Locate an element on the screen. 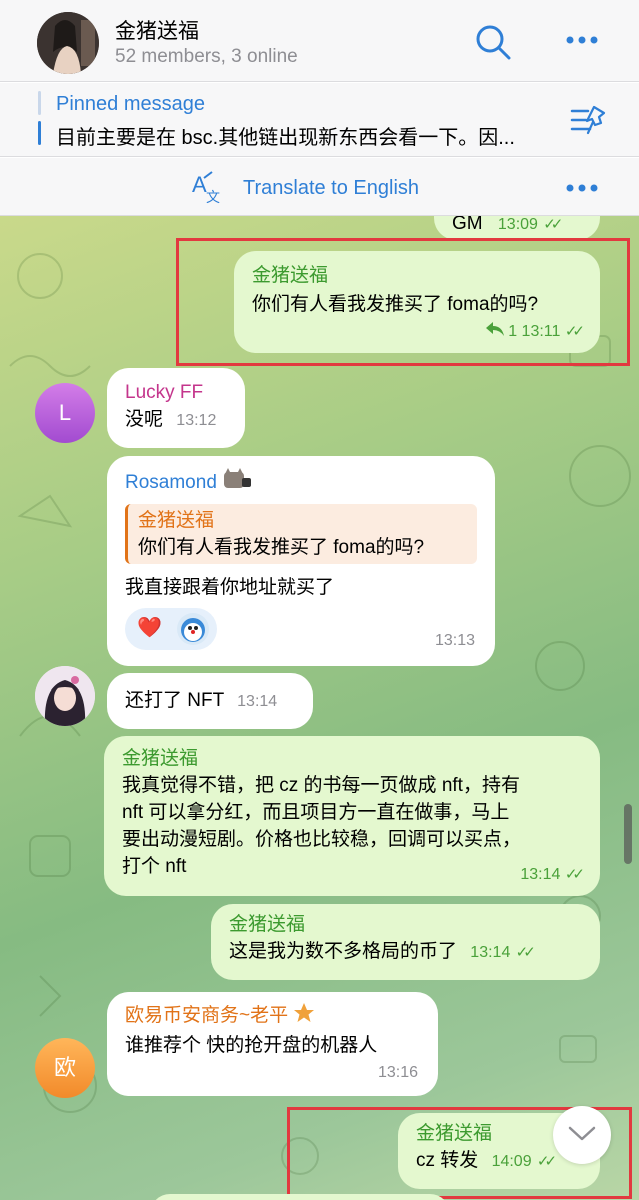  pinned-title: Pinned message is located at coordinates (130, 104).